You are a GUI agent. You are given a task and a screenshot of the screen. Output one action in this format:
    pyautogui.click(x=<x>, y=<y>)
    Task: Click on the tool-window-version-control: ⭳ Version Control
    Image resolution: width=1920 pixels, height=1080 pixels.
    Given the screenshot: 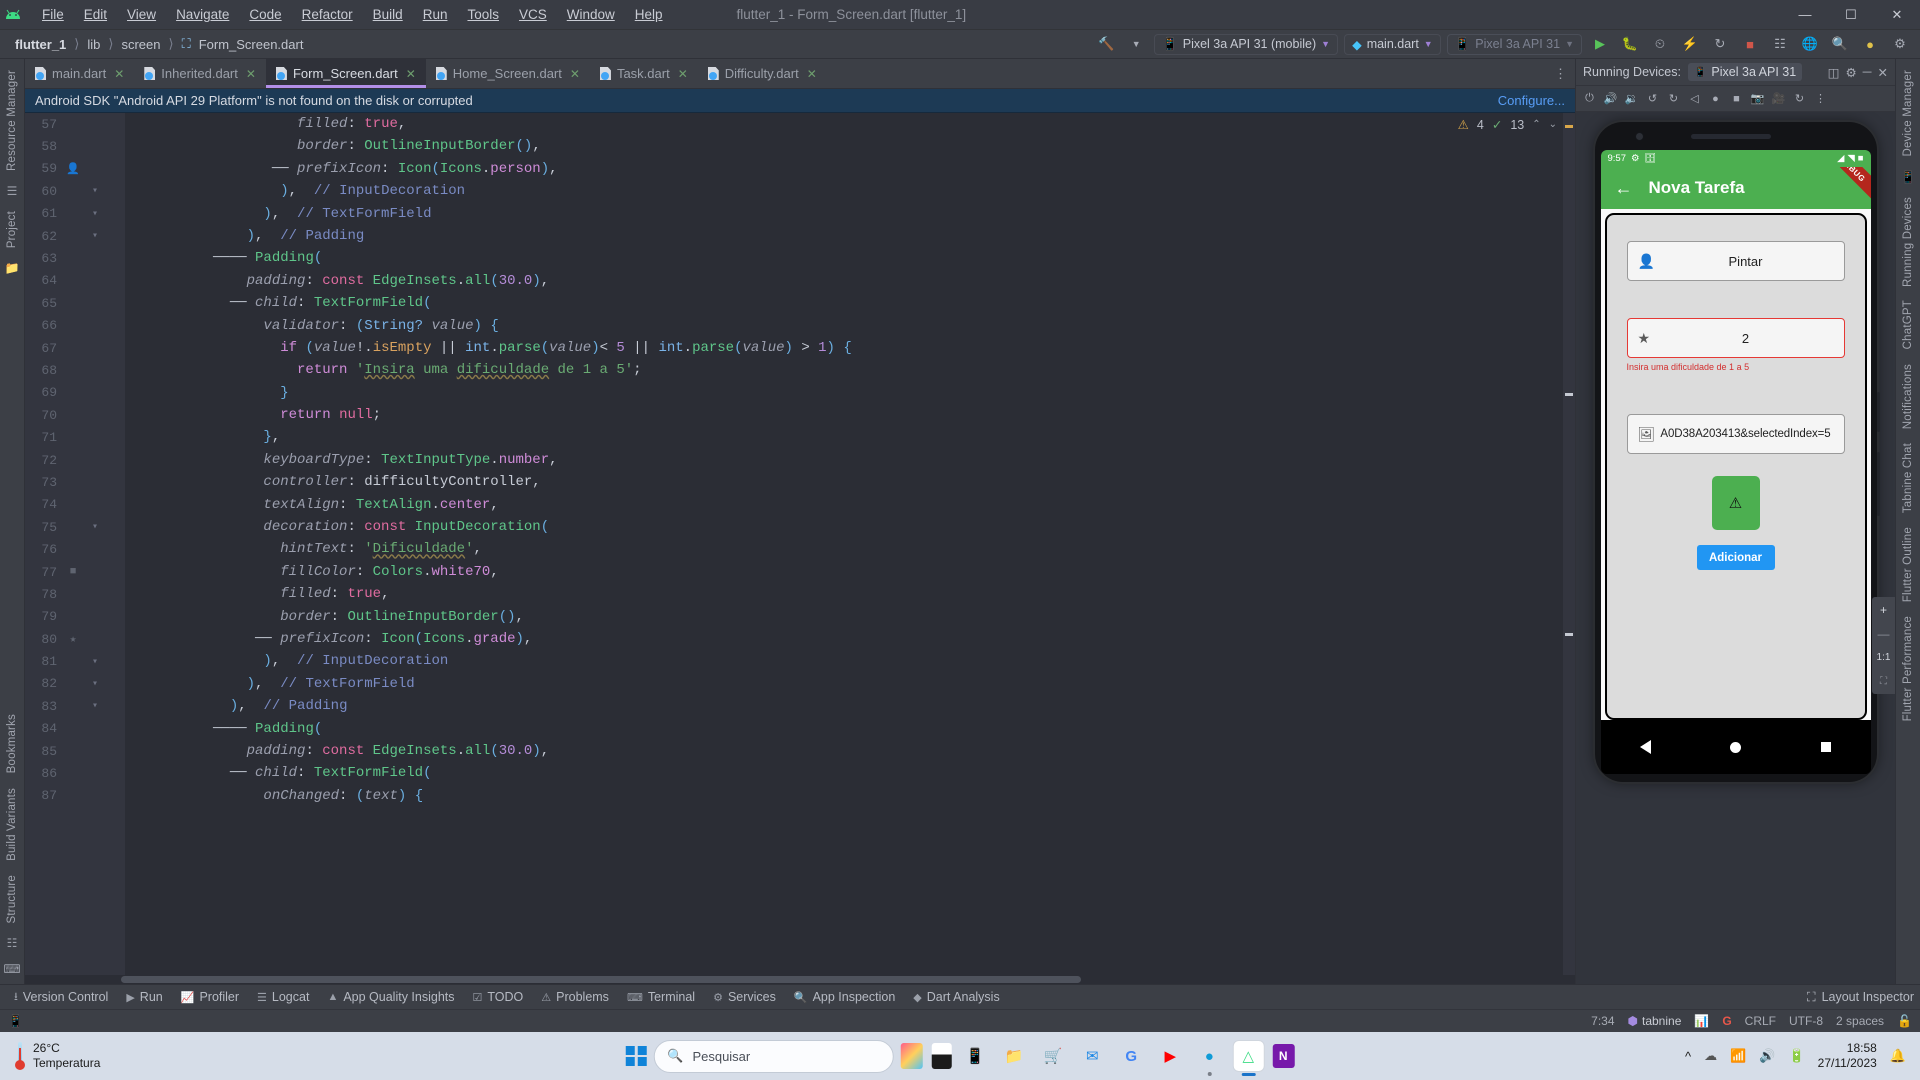 What is the action you would take?
    pyautogui.click(x=61, y=997)
    